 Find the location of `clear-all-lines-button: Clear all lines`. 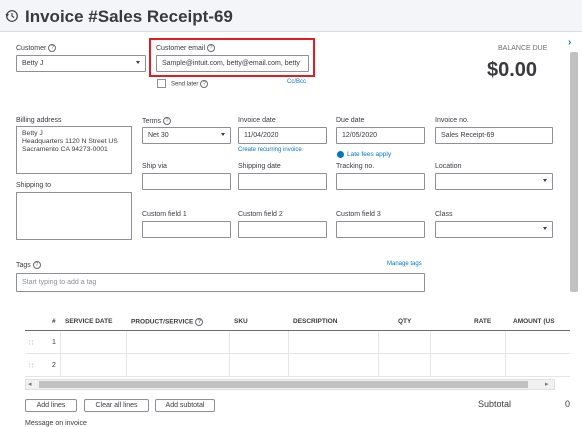

clear-all-lines-button: Clear all lines is located at coordinates (116, 405).